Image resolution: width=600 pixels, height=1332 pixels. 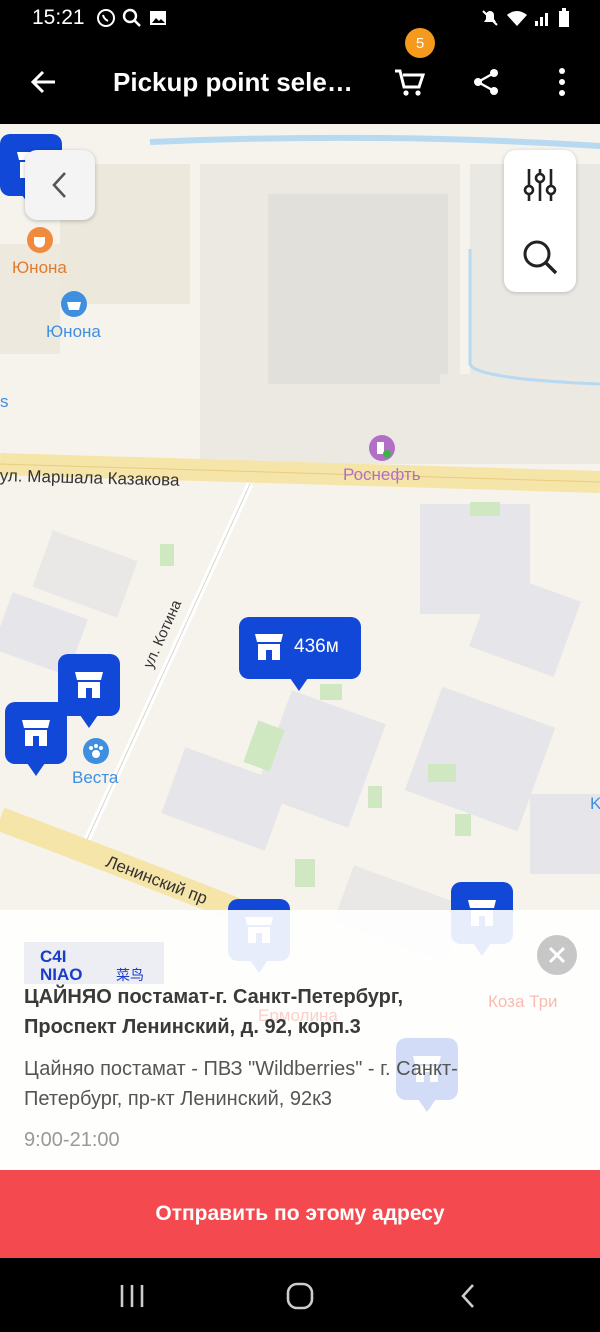 I want to click on map-back-button, so click(x=60, y=185).